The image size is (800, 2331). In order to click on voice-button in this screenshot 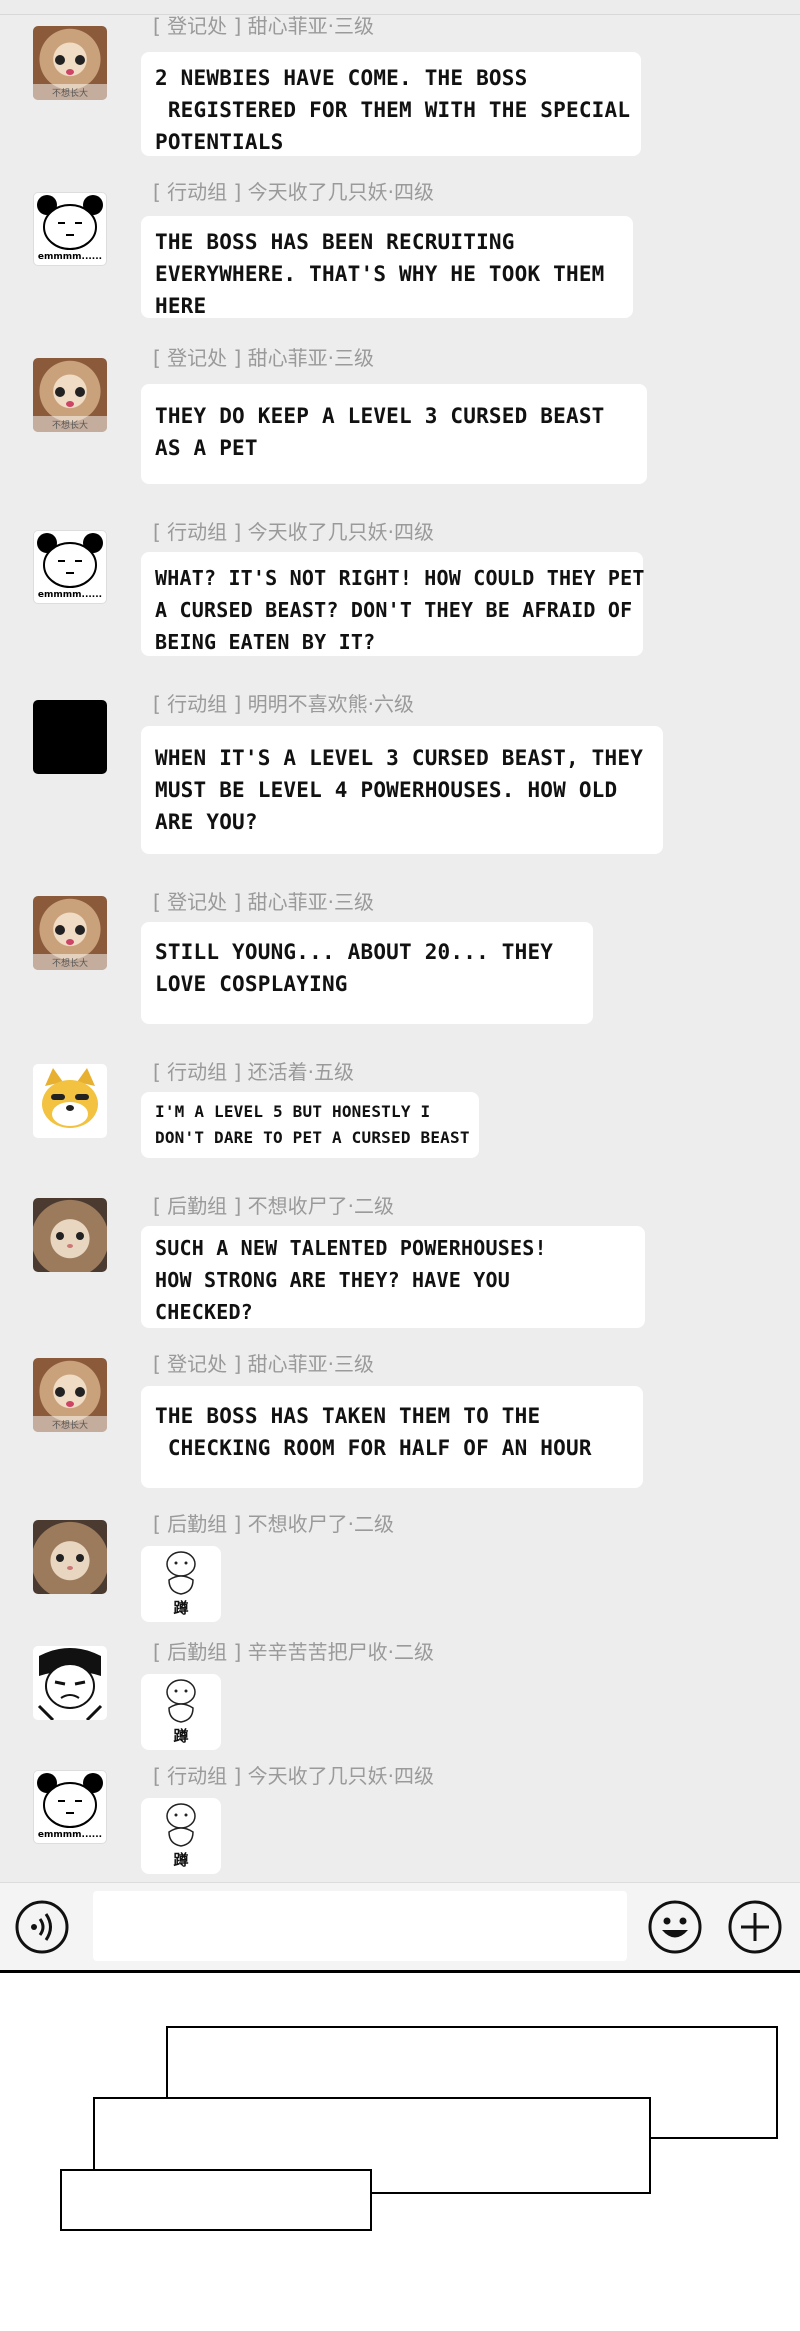, I will do `click(42, 1927)`.